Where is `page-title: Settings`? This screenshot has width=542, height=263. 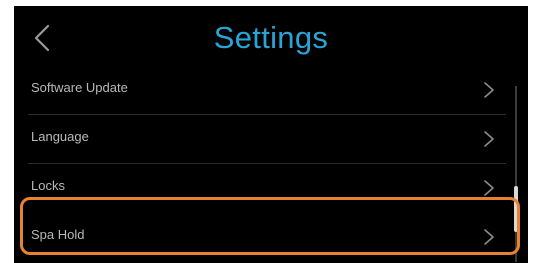
page-title: Settings is located at coordinates (271, 37).